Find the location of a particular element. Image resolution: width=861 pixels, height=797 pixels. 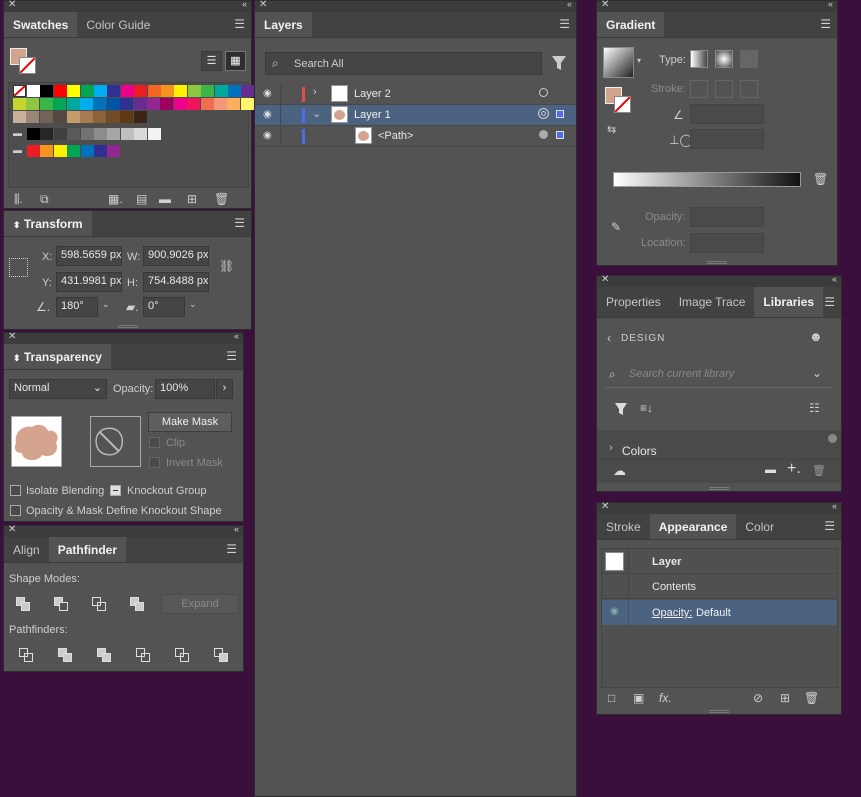

minus-back-icon is located at coordinates (221, 655).